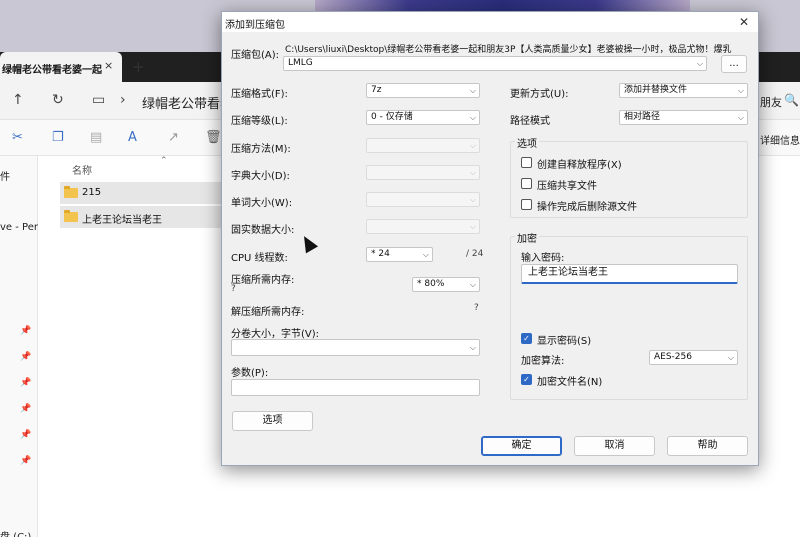  What do you see at coordinates (164, 161) in the screenshot?
I see `sort-chevron-icon: ⌃` at bounding box center [164, 161].